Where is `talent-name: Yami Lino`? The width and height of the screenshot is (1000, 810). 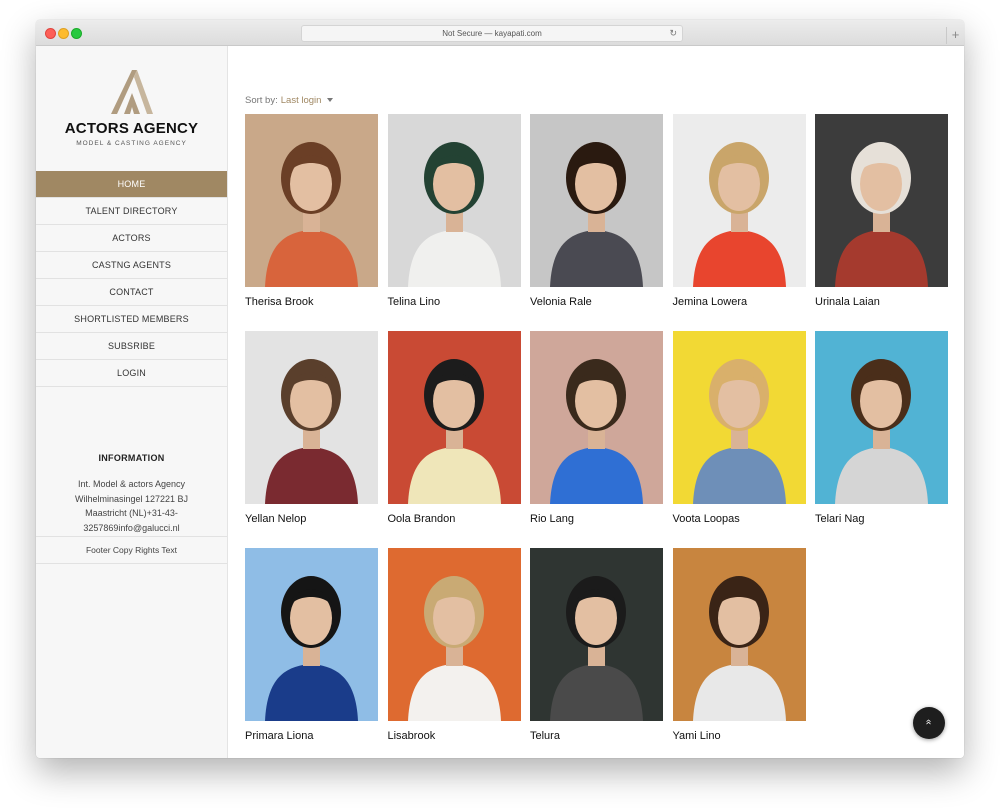 talent-name: Yami Lino is located at coordinates (739, 736).